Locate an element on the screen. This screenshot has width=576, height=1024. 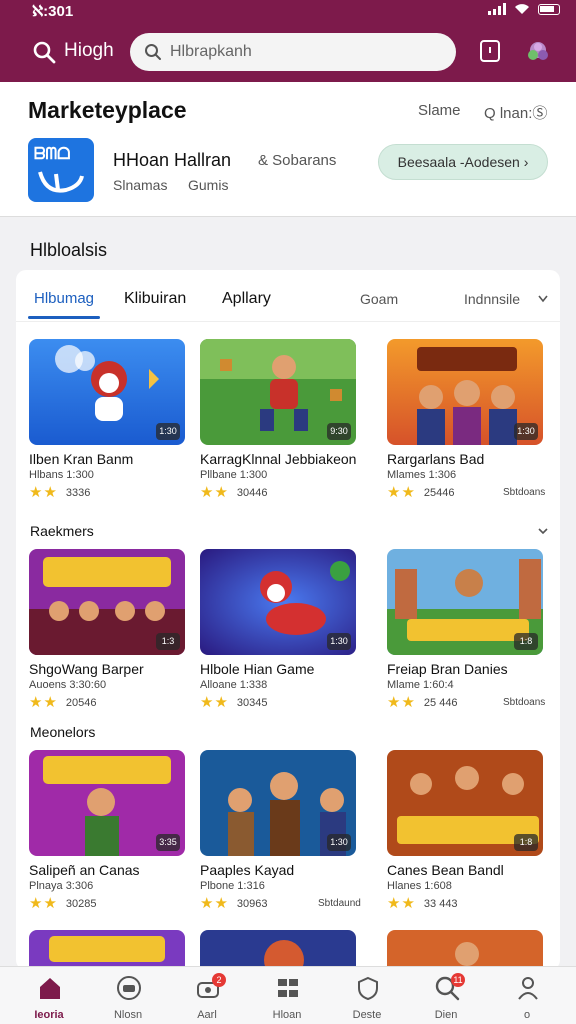
tab-featured: Hlbumag is located at coordinates (64, 298).